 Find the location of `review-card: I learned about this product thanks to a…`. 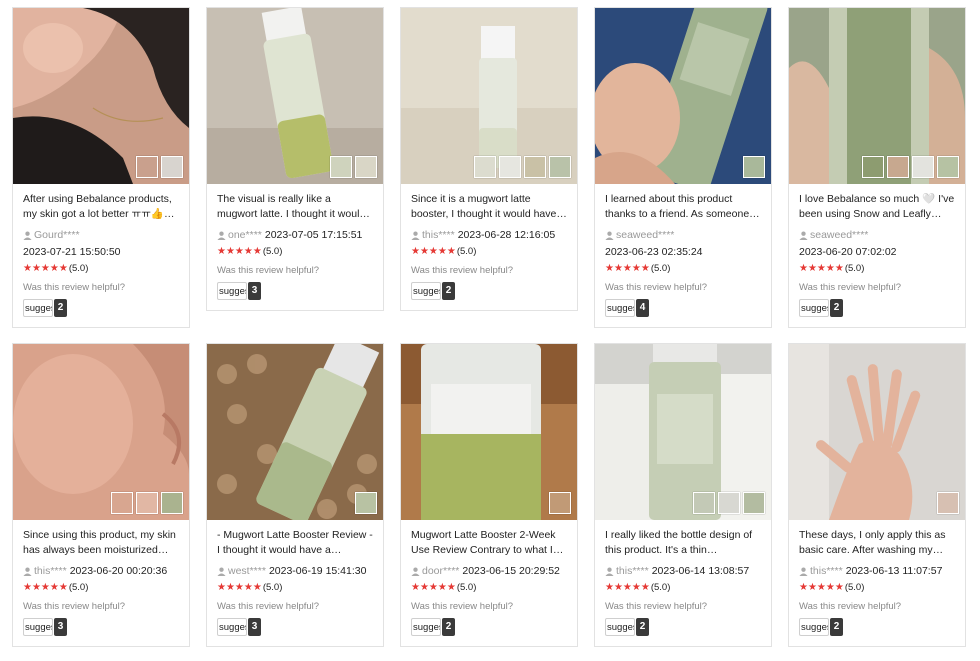

review-card: I learned about this product thanks to a… is located at coordinates (683, 167).